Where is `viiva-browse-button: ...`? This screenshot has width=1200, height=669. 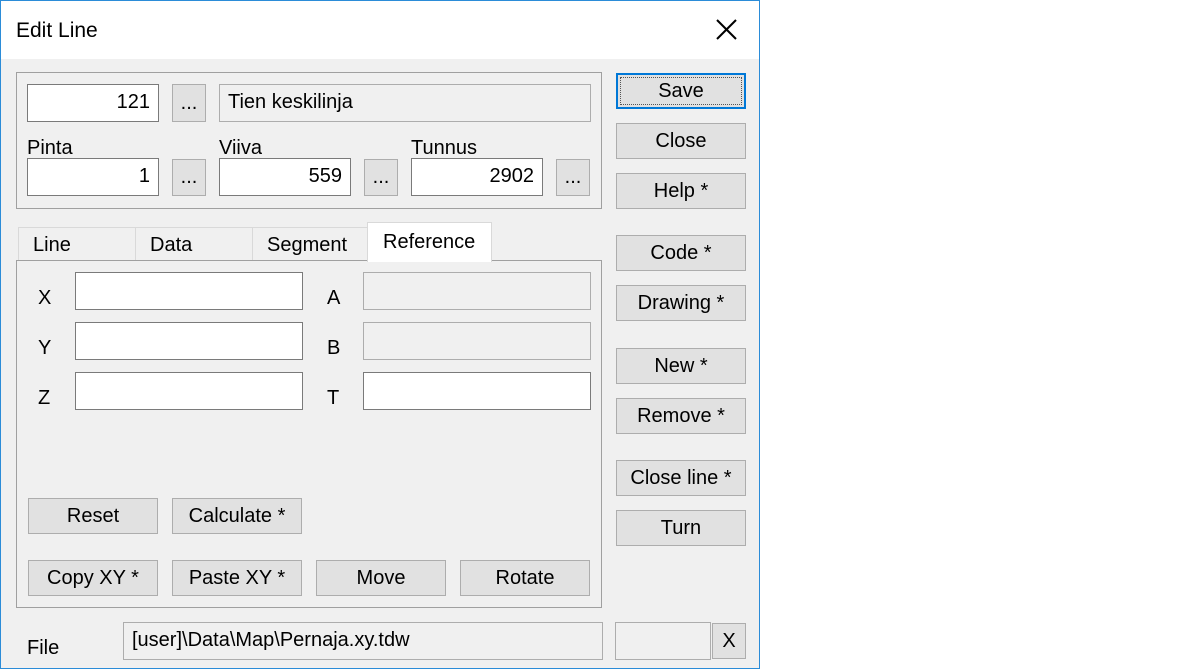 viiva-browse-button: ... is located at coordinates (381, 177).